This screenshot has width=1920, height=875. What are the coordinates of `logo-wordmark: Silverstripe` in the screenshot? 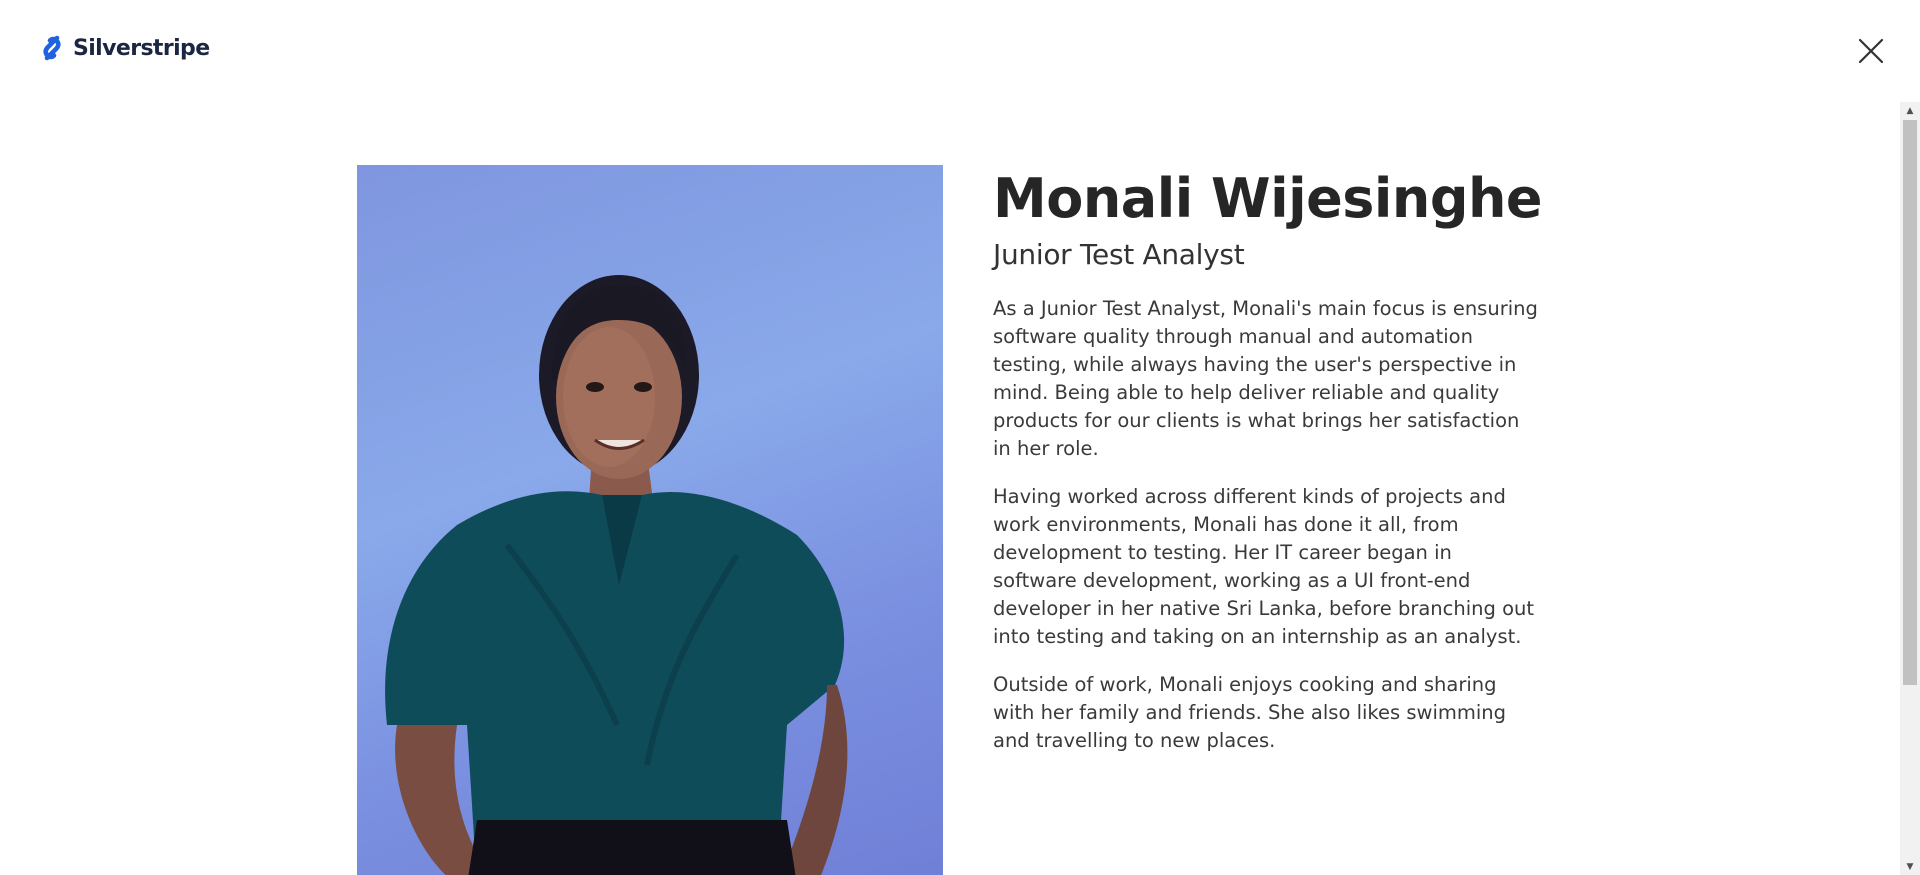 It's located at (141, 48).